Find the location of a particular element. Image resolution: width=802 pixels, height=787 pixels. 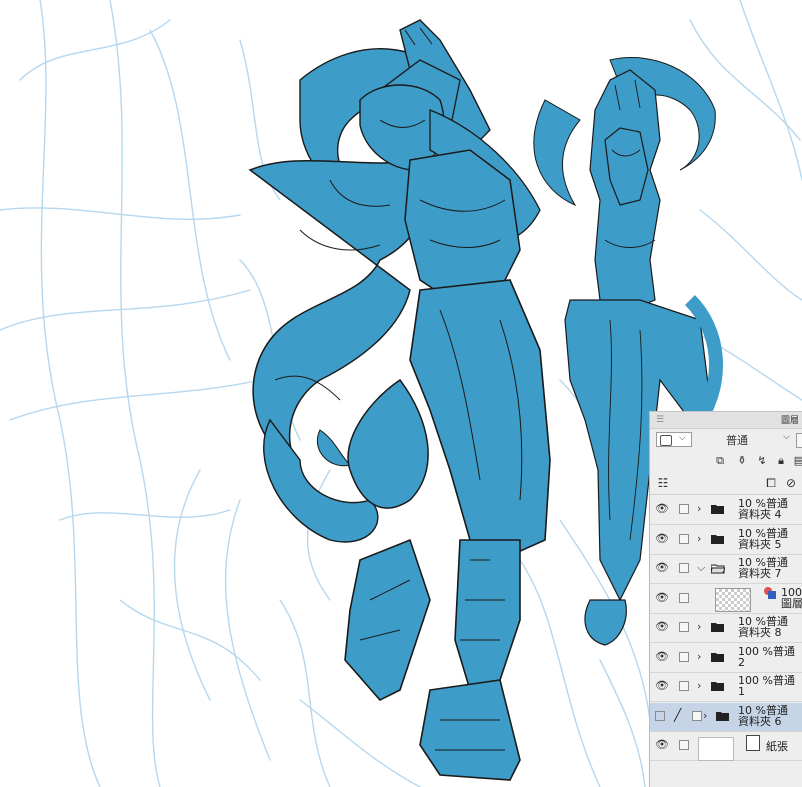

layer-name: 資料夾 4 is located at coordinates (760, 514).